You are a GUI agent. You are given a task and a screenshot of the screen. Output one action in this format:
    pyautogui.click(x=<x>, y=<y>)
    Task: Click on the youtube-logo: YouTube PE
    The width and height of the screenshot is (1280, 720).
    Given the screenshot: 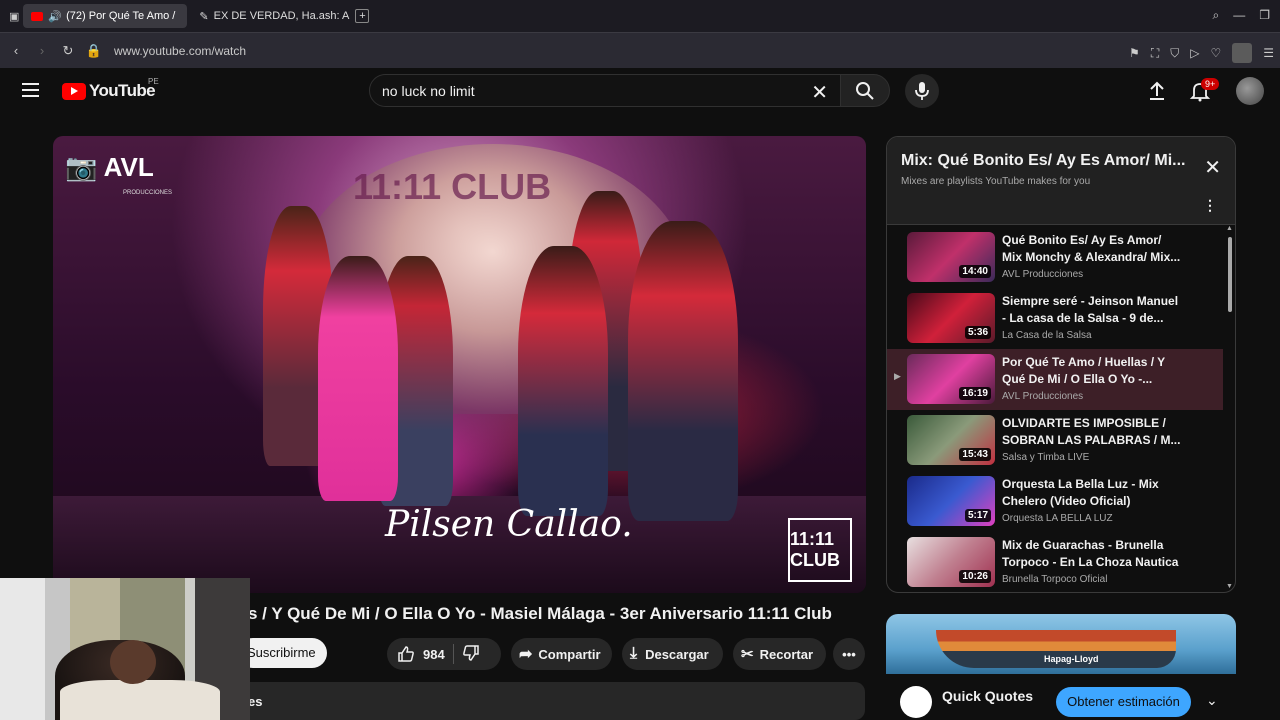 What is the action you would take?
    pyautogui.click(x=110, y=89)
    